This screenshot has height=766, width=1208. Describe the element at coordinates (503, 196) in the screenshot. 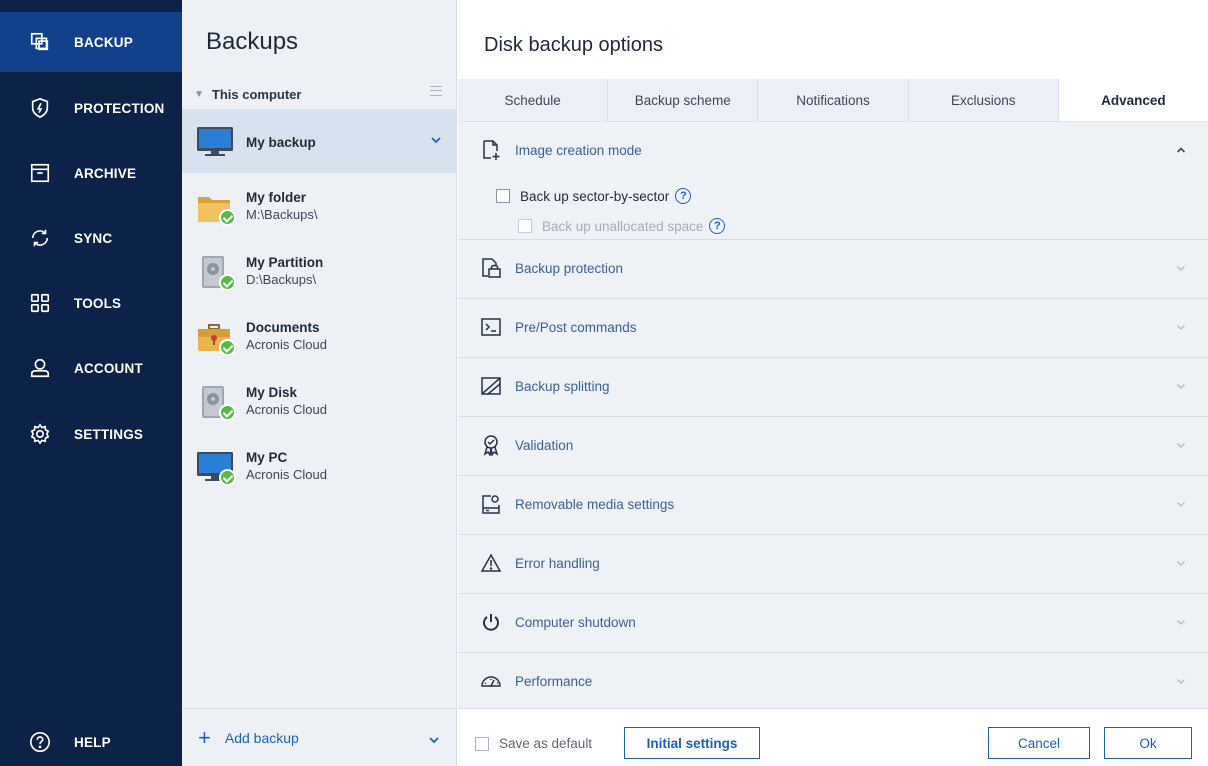

I see `sector-by-sector-checkbox` at that location.